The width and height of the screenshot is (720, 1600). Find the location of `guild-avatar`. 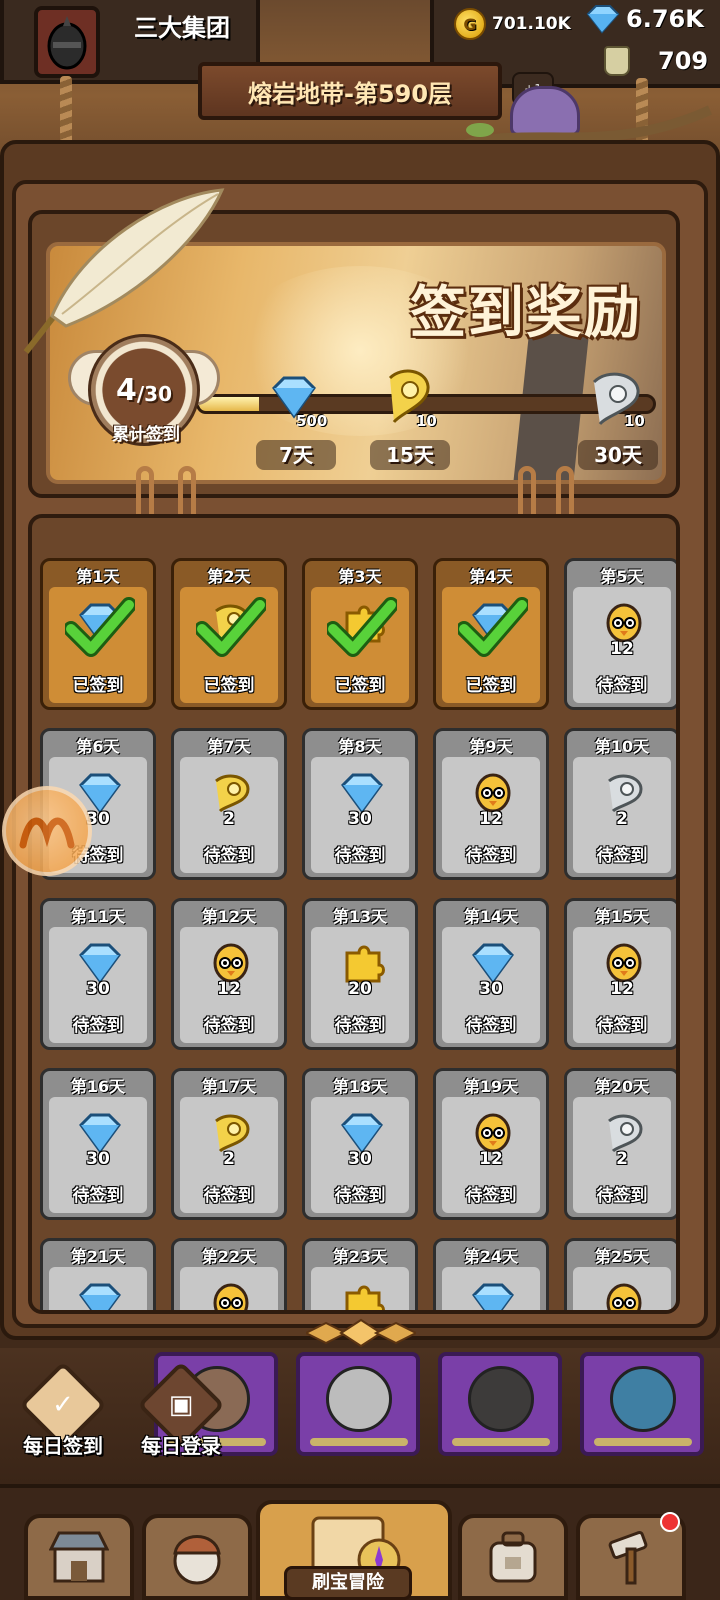

guild-avatar is located at coordinates (67, 42).